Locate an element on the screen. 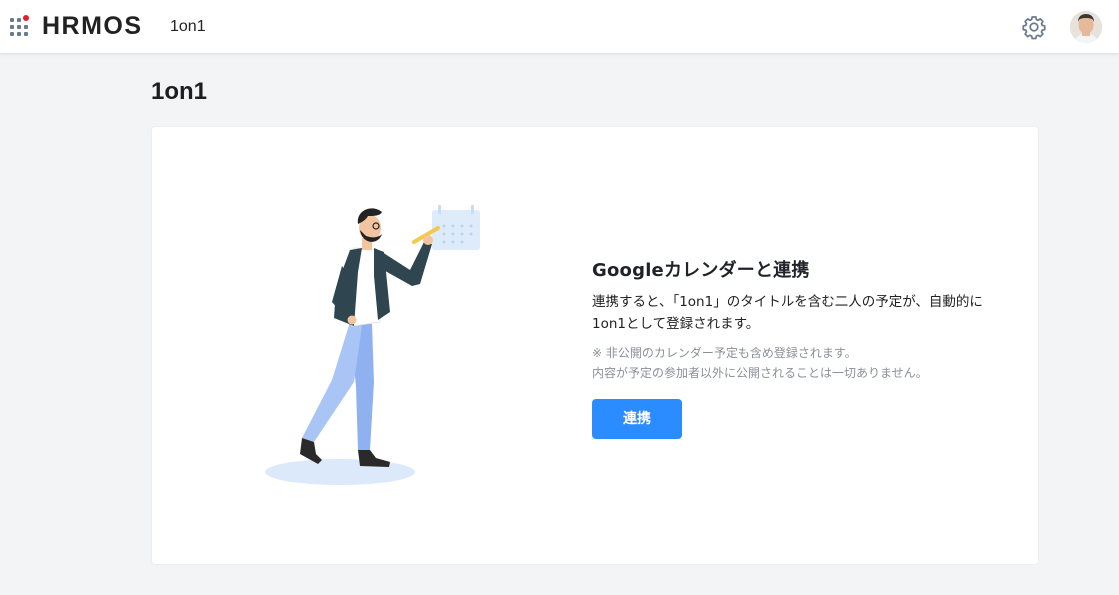 The width and height of the screenshot is (1119, 595). page-title: 1on1 is located at coordinates (179, 91).